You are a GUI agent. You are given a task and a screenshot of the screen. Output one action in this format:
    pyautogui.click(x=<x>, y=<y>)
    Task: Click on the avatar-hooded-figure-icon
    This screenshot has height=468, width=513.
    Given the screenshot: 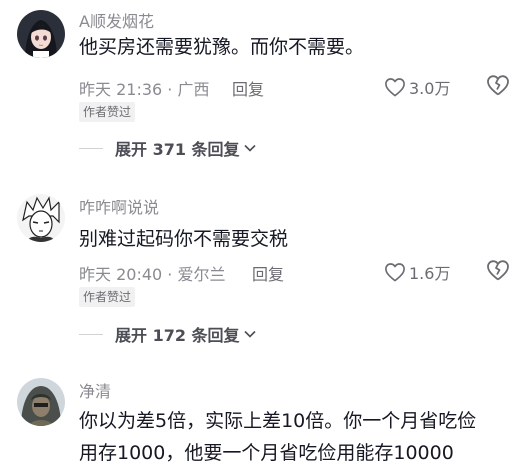 What is the action you would take?
    pyautogui.click(x=41, y=402)
    